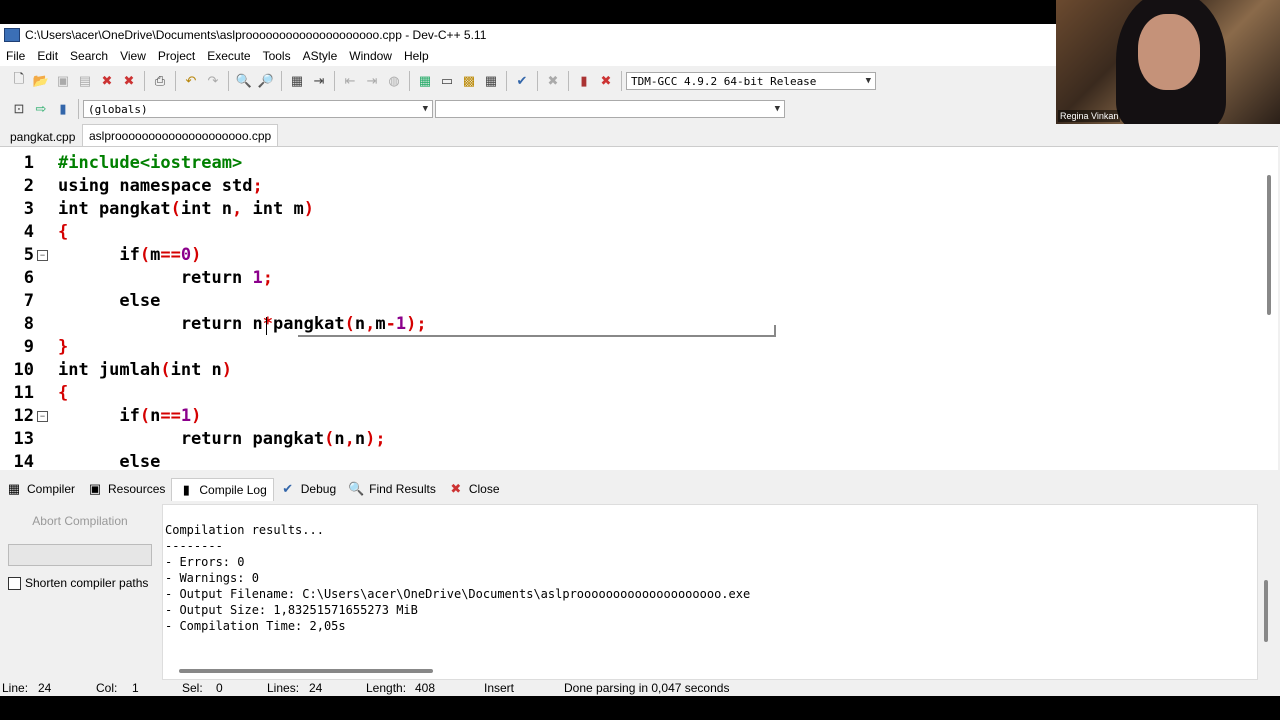 This screenshot has height=720, width=1280. What do you see at coordinates (12, 35) in the screenshot?
I see `app-icon` at bounding box center [12, 35].